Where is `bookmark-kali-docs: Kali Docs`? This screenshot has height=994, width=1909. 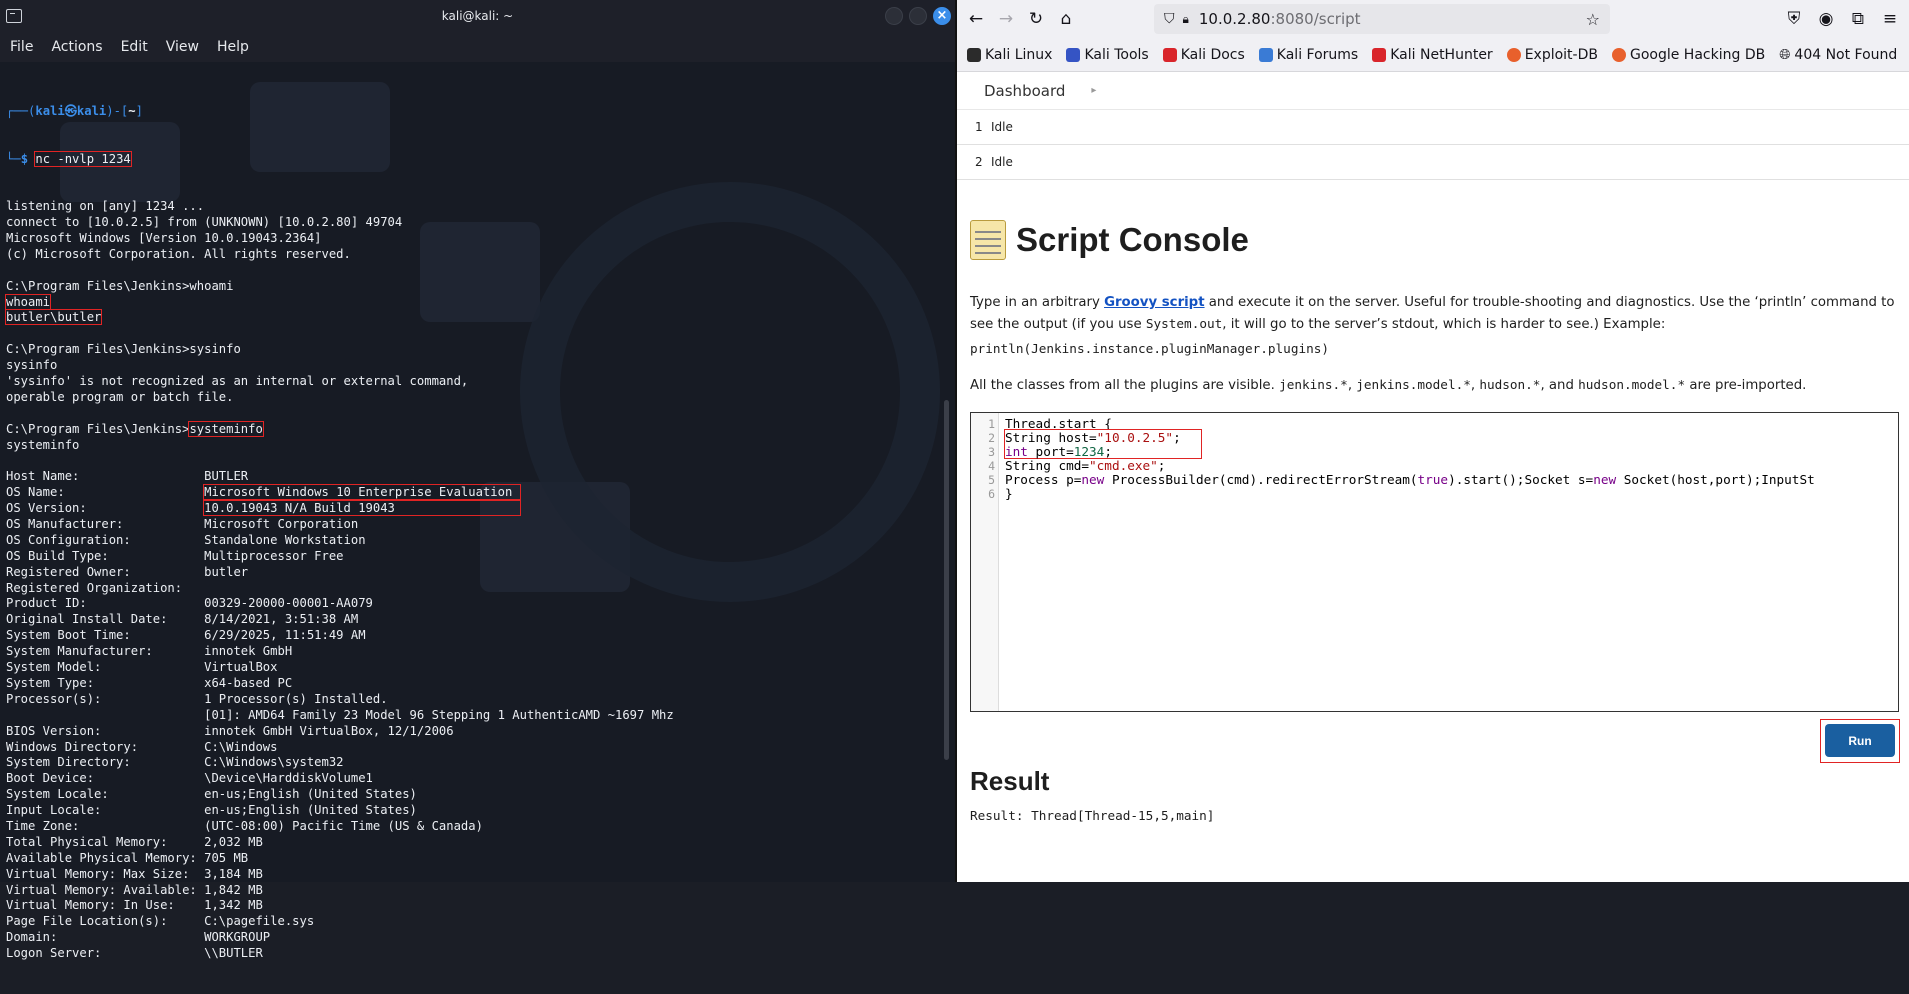 bookmark-kali-docs: Kali Docs is located at coordinates (1203, 55).